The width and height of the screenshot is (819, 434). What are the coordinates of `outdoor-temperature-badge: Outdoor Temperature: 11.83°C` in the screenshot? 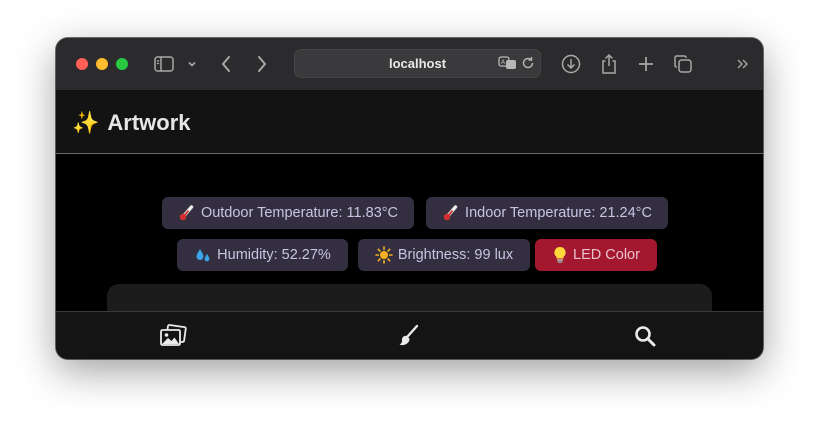 It's located at (288, 213).